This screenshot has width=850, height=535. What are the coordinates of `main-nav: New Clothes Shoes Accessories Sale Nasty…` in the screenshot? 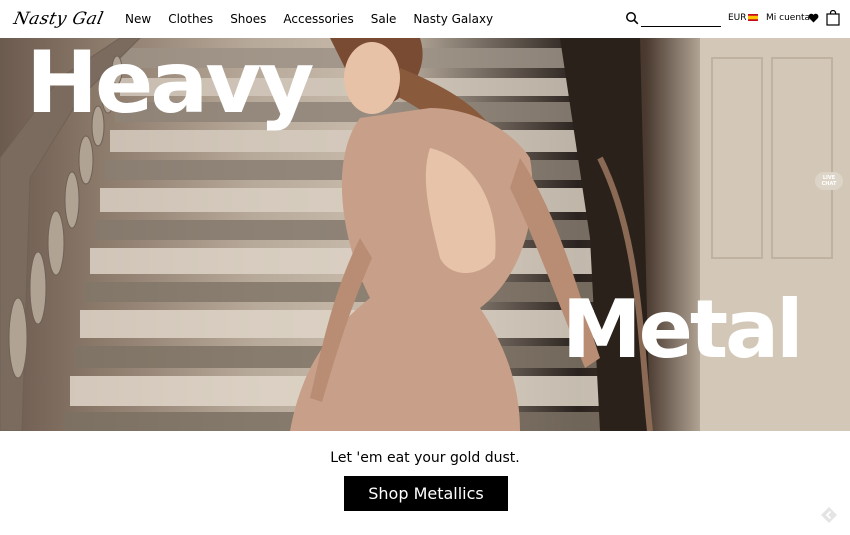 It's located at (317, 19).